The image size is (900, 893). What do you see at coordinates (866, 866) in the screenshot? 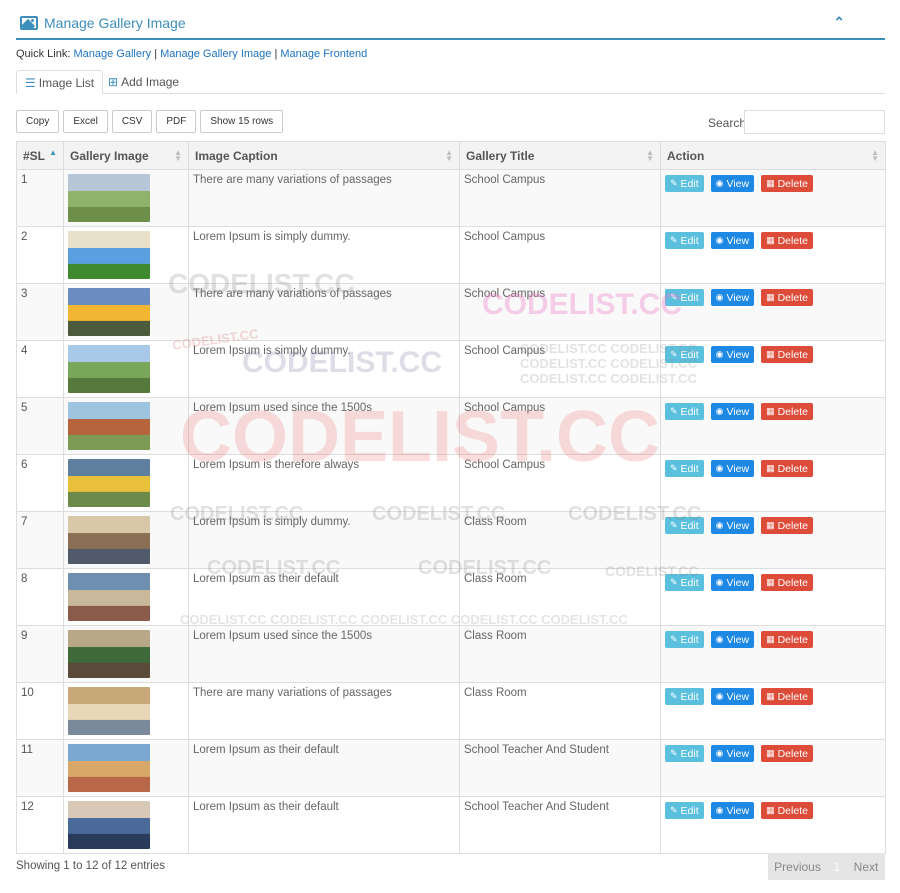
I see `next-button: Next` at bounding box center [866, 866].